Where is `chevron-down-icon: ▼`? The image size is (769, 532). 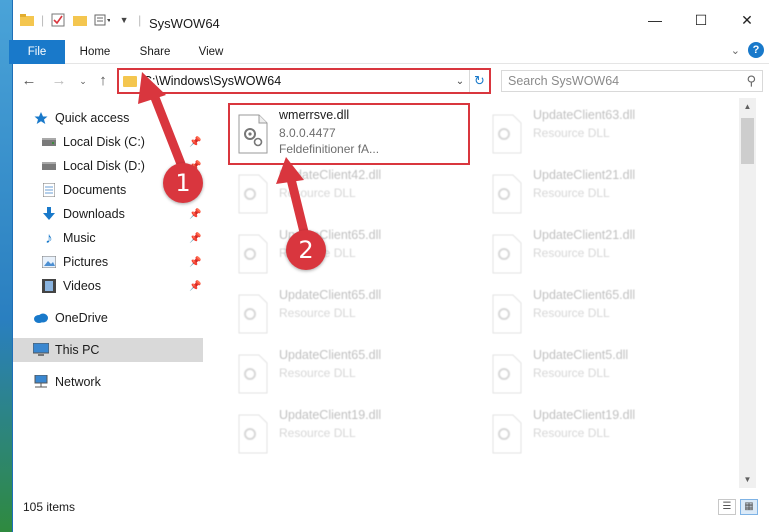 chevron-down-icon: ▼ is located at coordinates (124, 20).